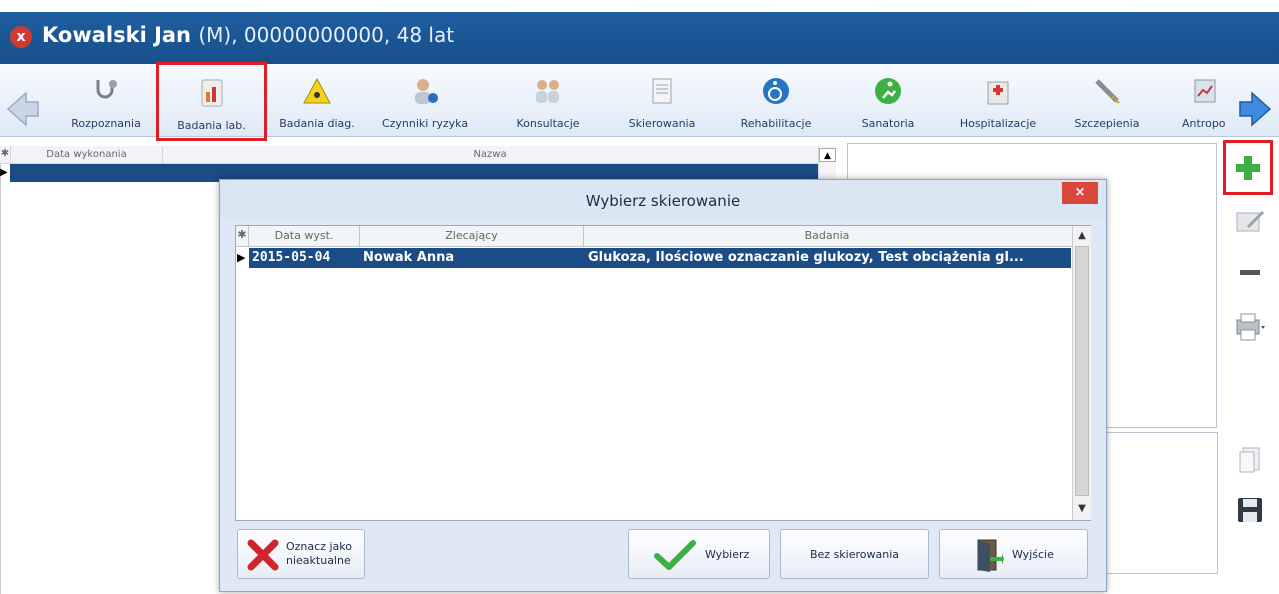 The height and width of the screenshot is (594, 1279). What do you see at coordinates (998, 91) in the screenshot?
I see `hospital-icon` at bounding box center [998, 91].